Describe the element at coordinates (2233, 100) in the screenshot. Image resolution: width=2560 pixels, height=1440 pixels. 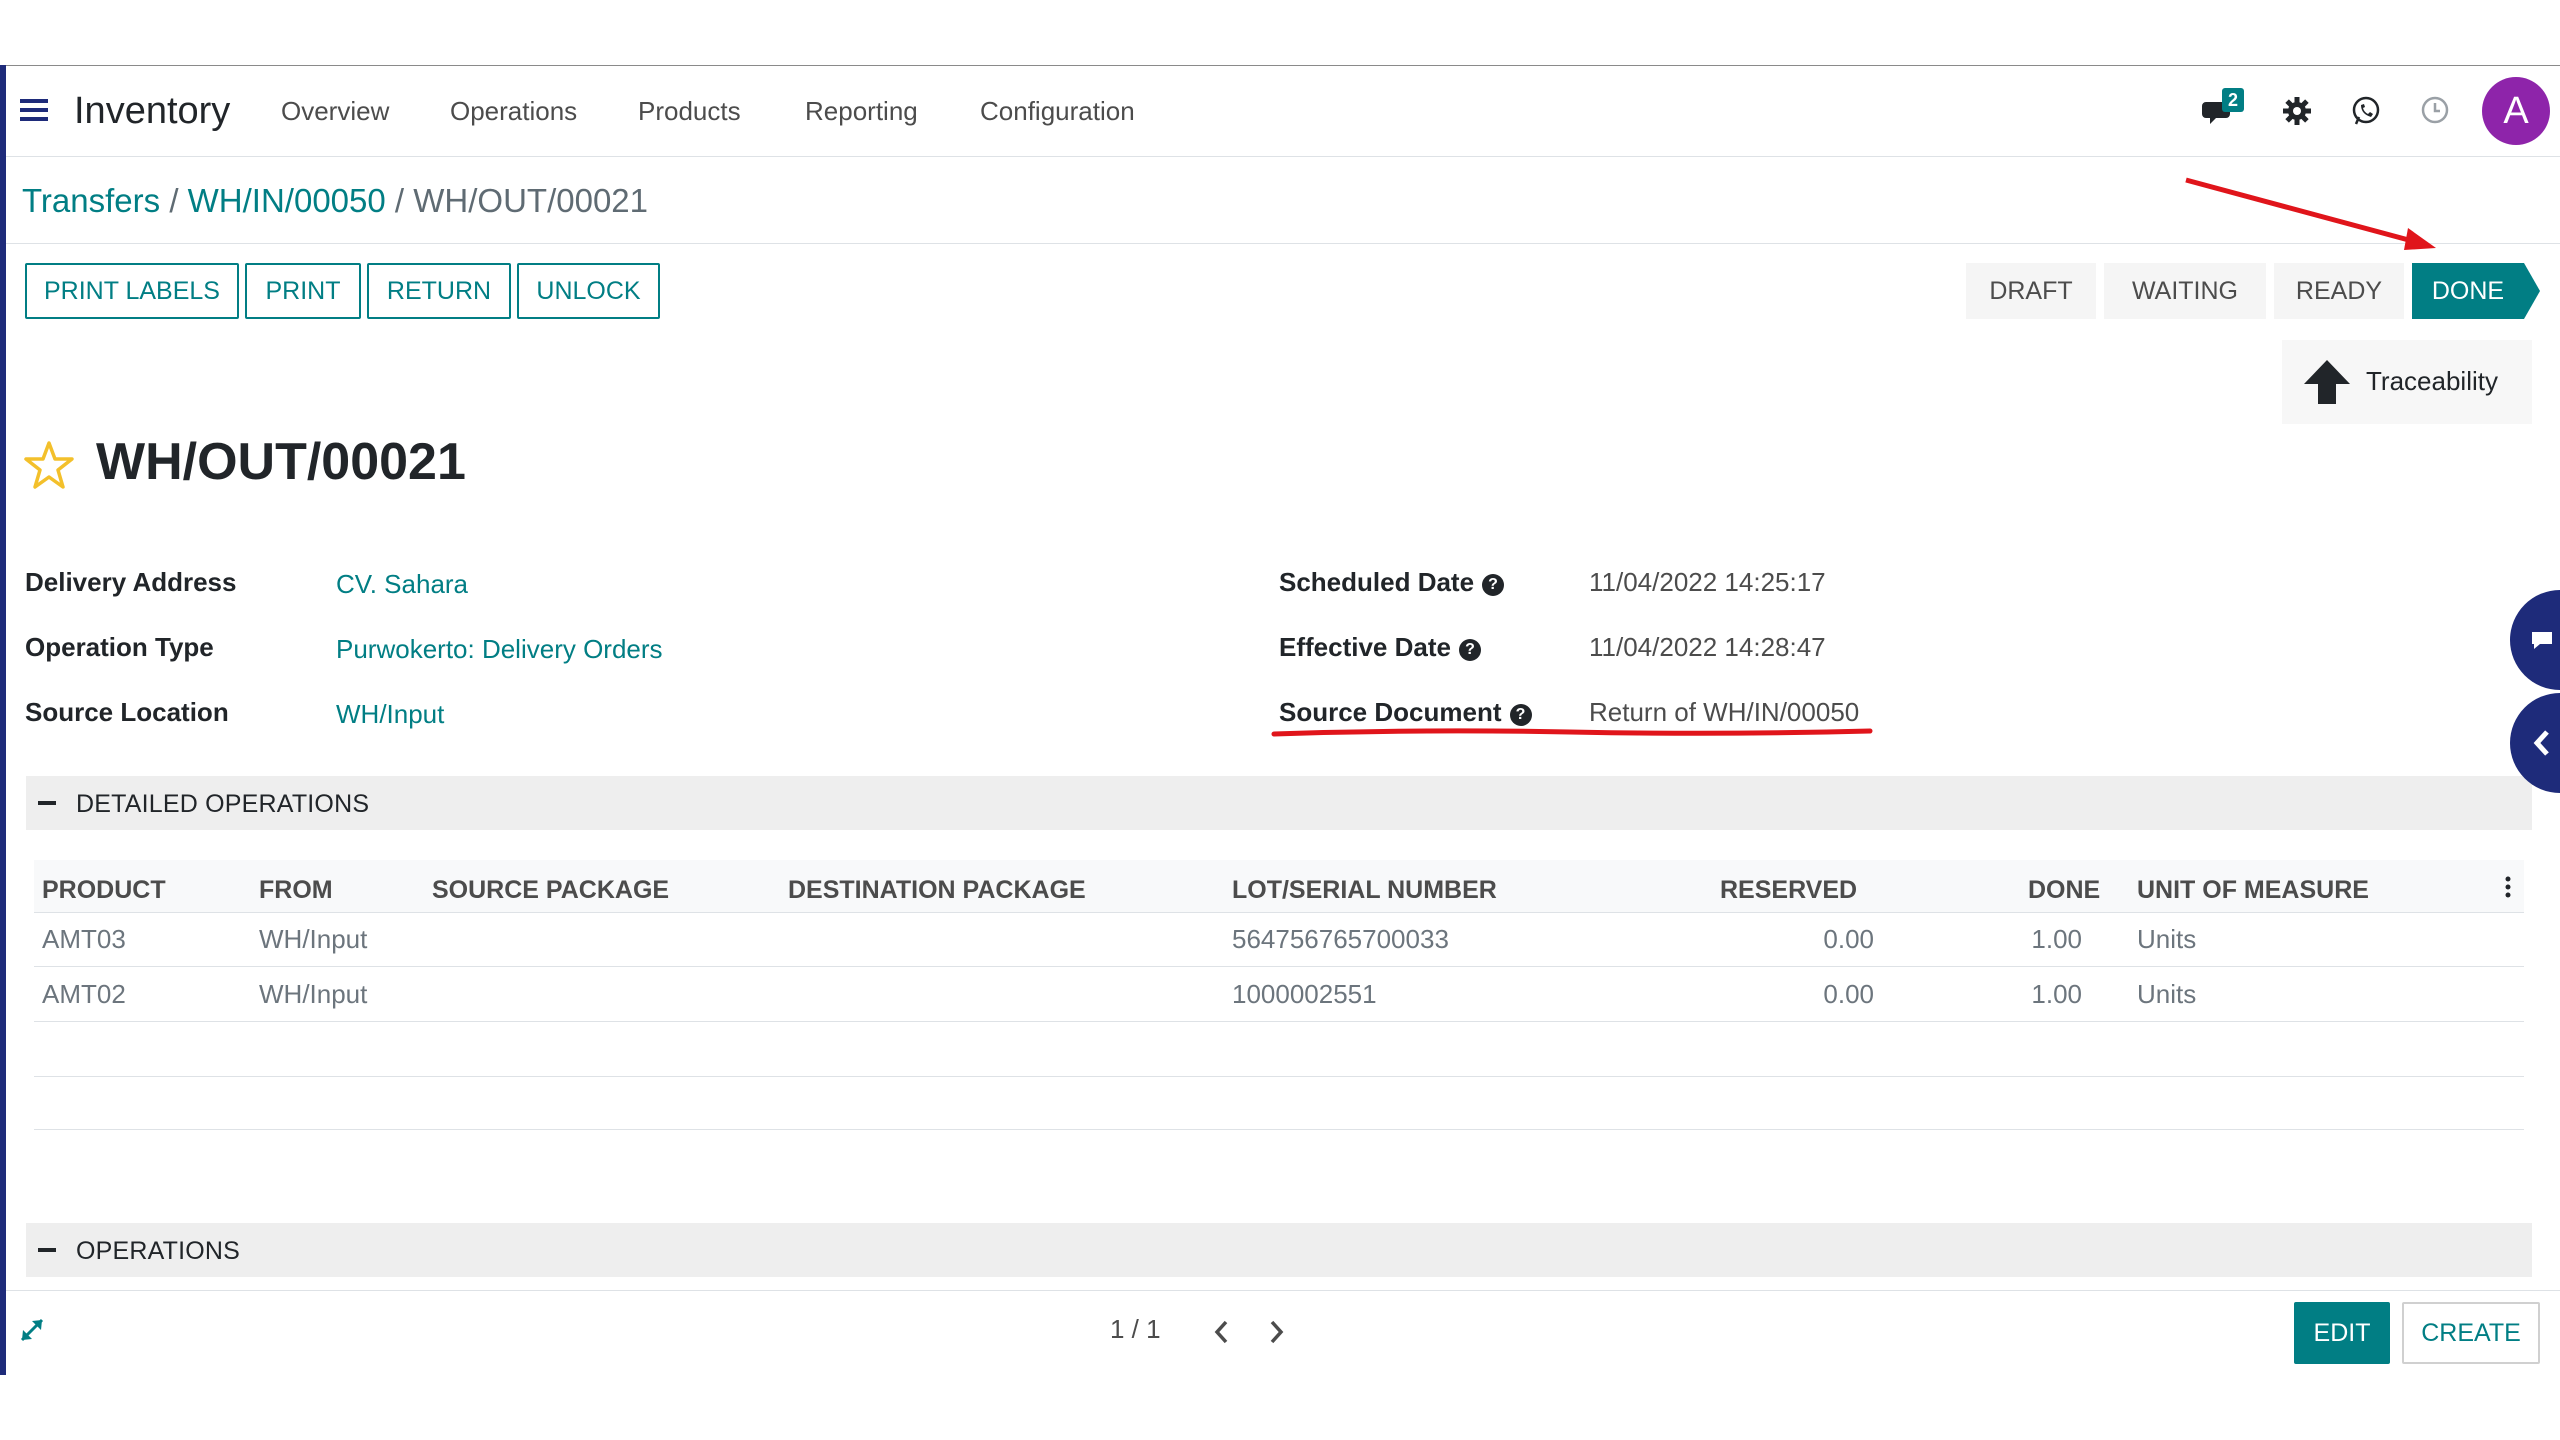
I see `messages-badge: 2` at that location.